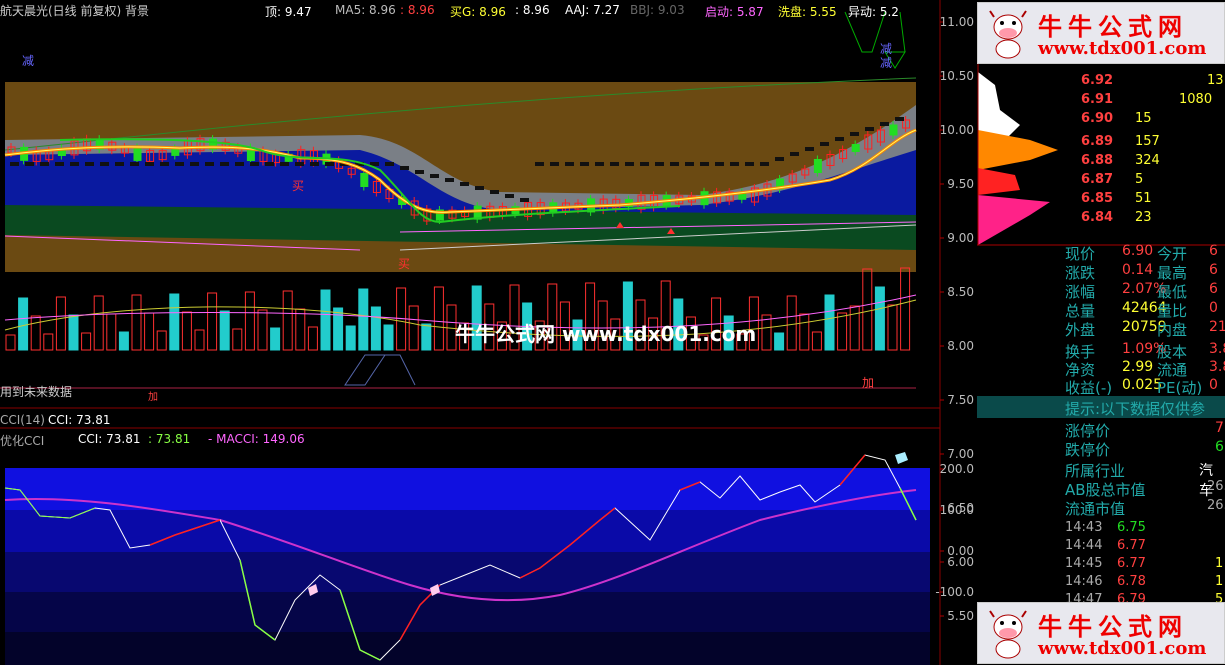 This screenshot has width=1225, height=665. What do you see at coordinates (22, 420) in the screenshot?
I see `cci14-label: CCI(14)` at bounding box center [22, 420].